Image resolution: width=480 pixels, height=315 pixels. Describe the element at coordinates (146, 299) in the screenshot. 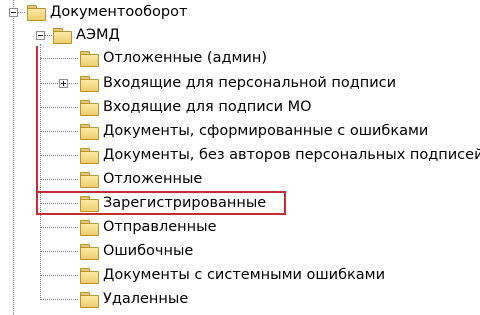

I see `tree-node-label: Удаленные` at that location.